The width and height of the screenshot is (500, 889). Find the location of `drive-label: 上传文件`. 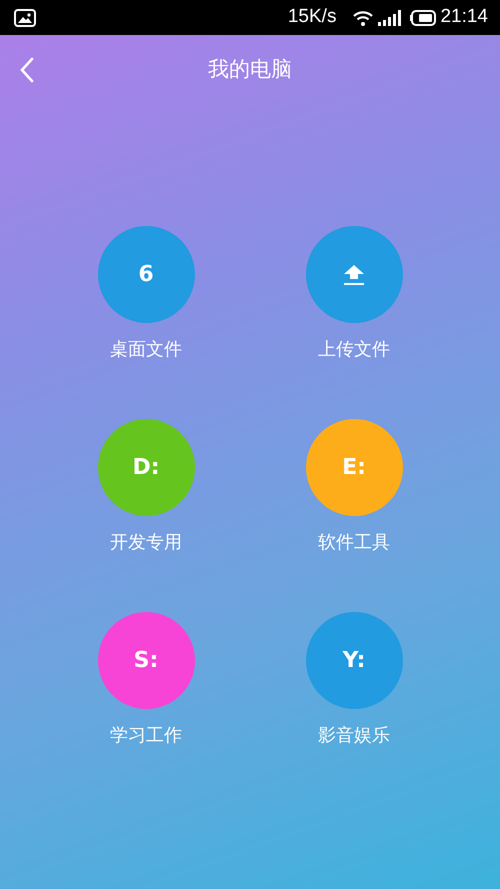

drive-label: 上传文件 is located at coordinates (354, 350).